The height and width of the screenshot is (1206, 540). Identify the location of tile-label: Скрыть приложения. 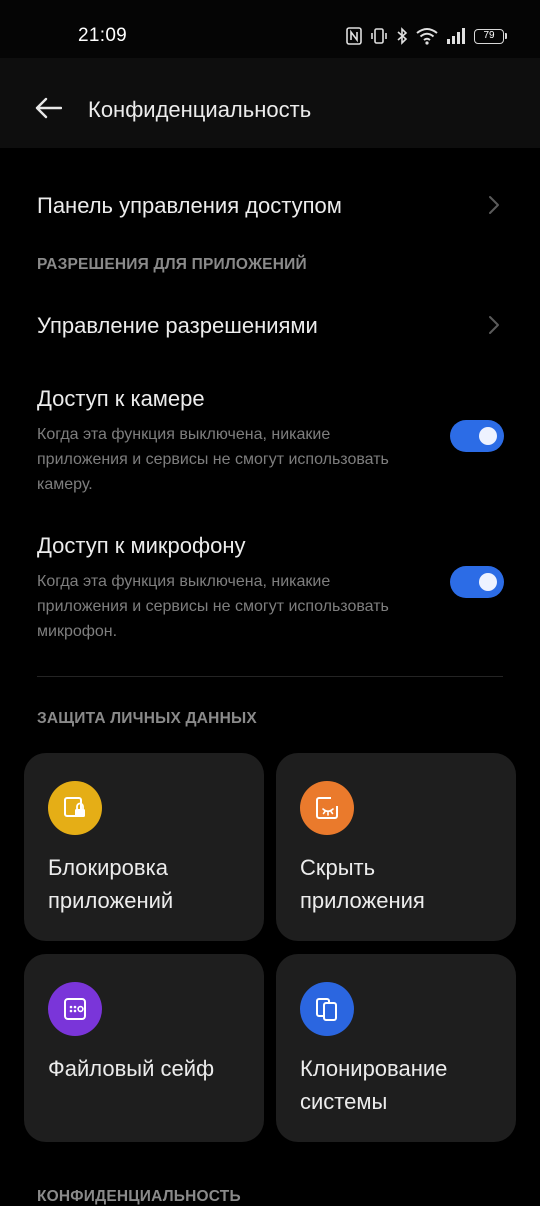
(362, 884).